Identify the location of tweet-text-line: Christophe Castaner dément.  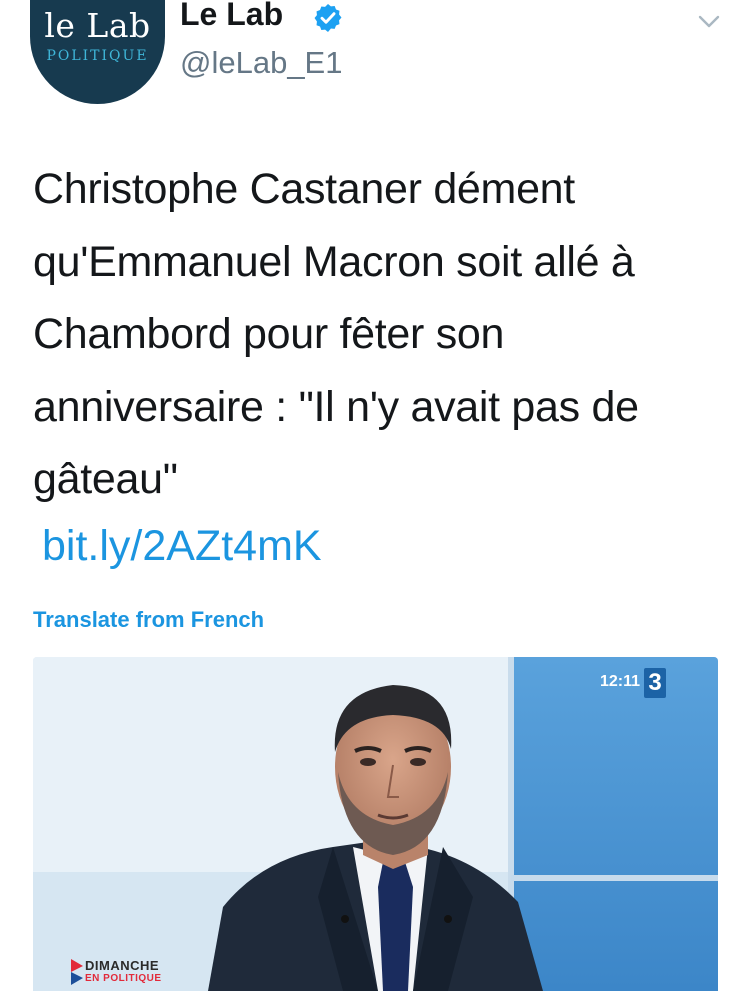
(304, 189).